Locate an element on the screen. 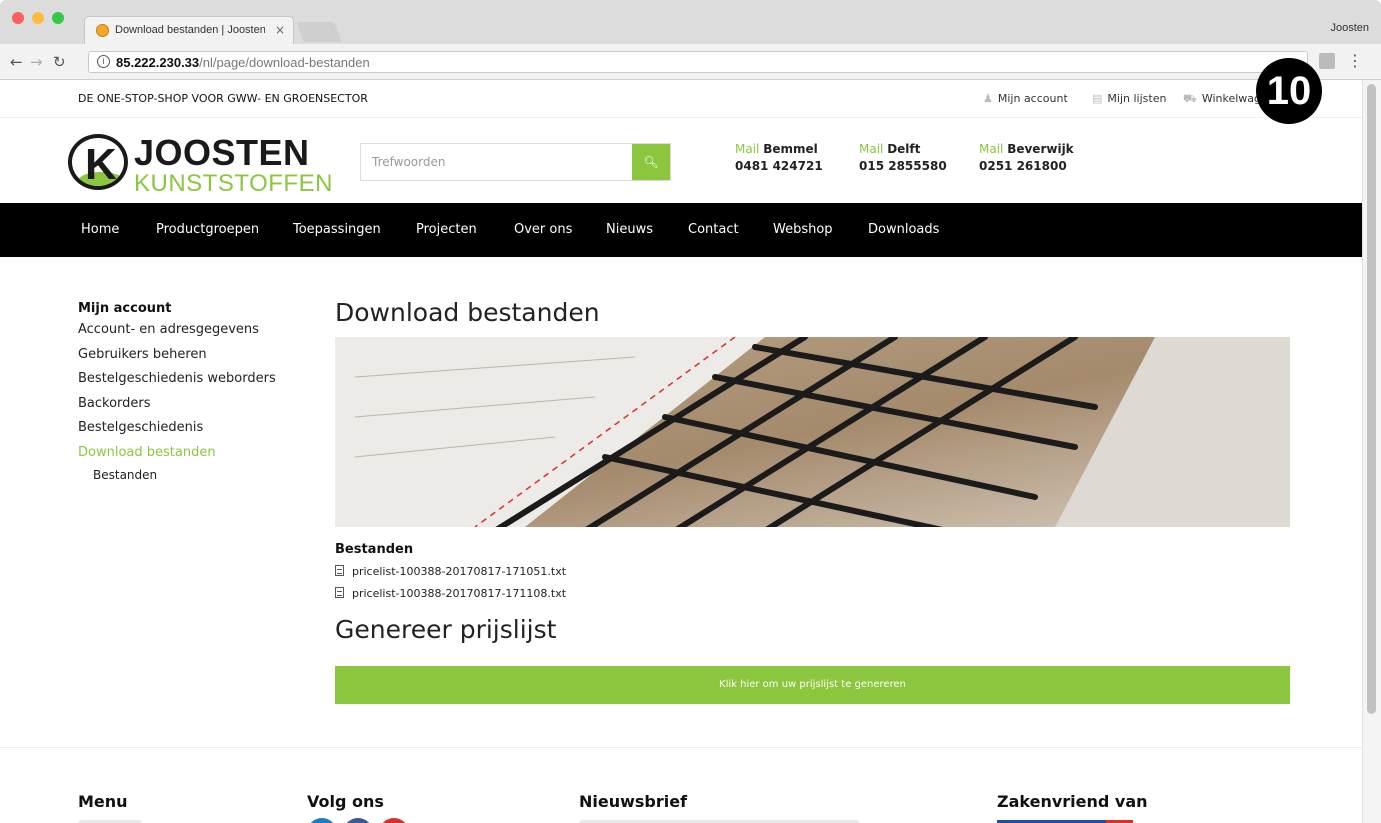 The height and width of the screenshot is (823, 1381). page-scrollbar is located at coordinates (1371, 451).